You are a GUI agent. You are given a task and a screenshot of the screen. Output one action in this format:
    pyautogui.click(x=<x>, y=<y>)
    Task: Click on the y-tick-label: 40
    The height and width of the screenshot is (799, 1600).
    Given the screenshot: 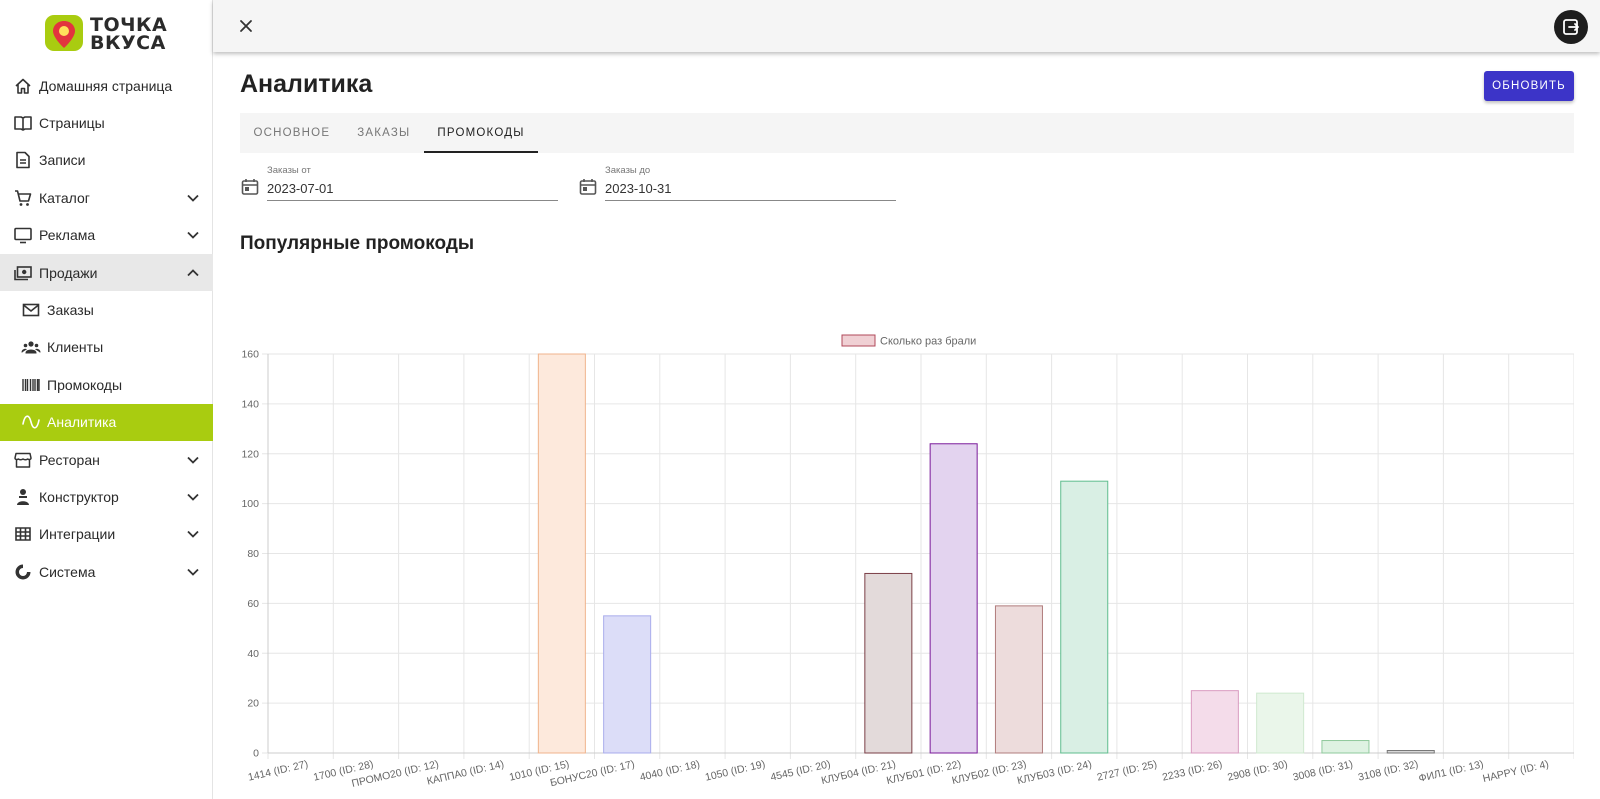 What is the action you would take?
    pyautogui.click(x=253, y=654)
    